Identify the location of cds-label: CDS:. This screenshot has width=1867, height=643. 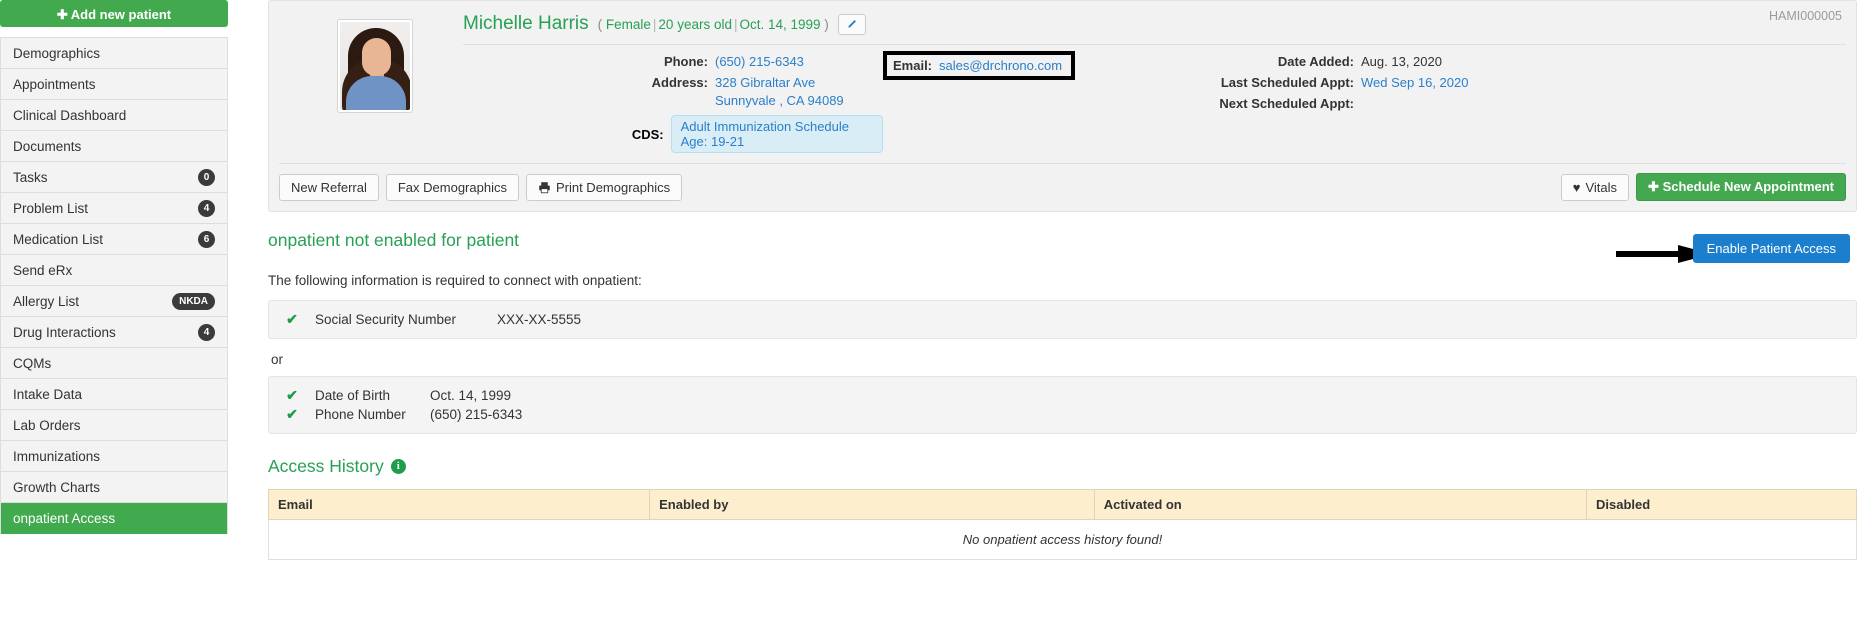
(647, 134).